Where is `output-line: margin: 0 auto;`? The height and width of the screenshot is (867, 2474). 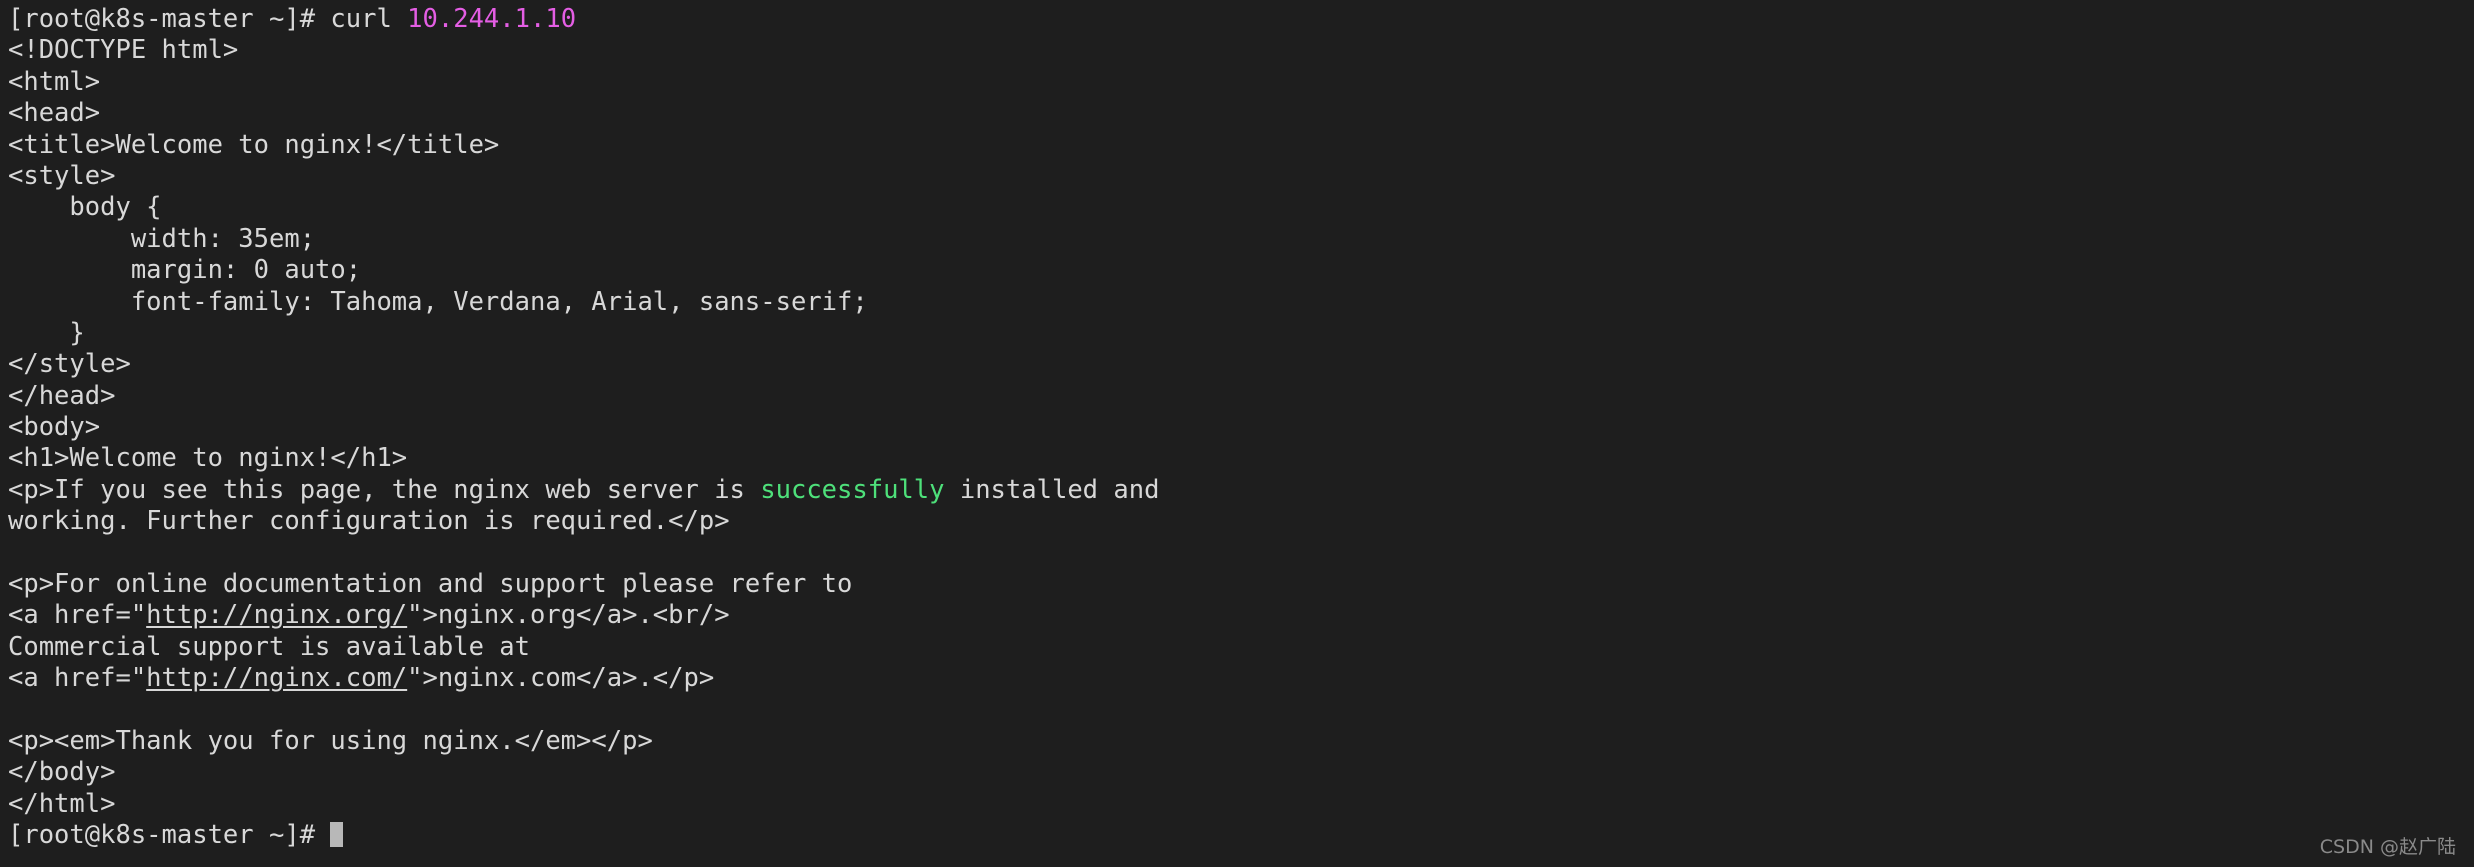 output-line: margin: 0 auto; is located at coordinates (185, 270).